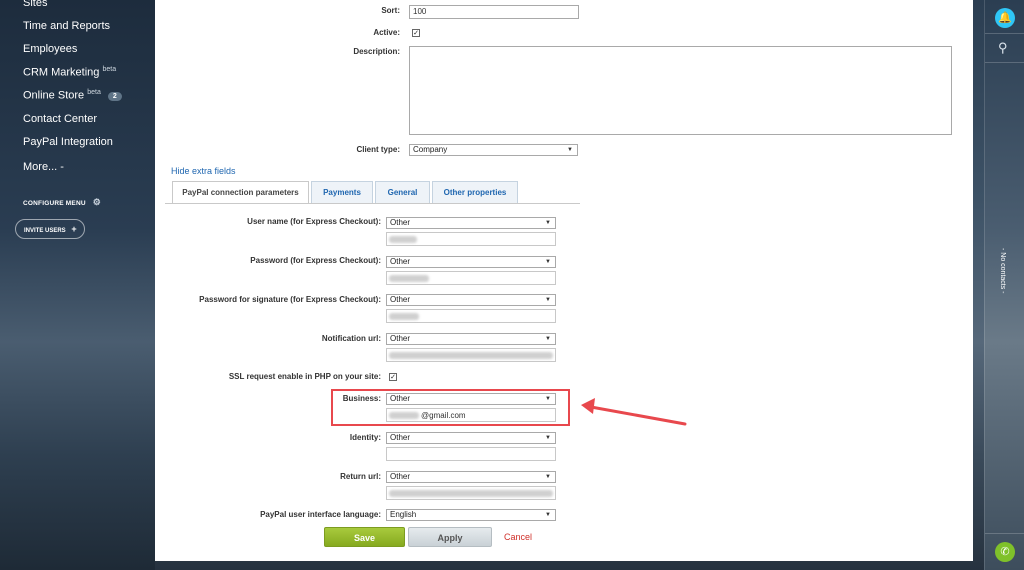 Image resolution: width=1024 pixels, height=570 pixels. Describe the element at coordinates (393, 377) in the screenshot. I see `ssl-checkbox: ✓` at that location.